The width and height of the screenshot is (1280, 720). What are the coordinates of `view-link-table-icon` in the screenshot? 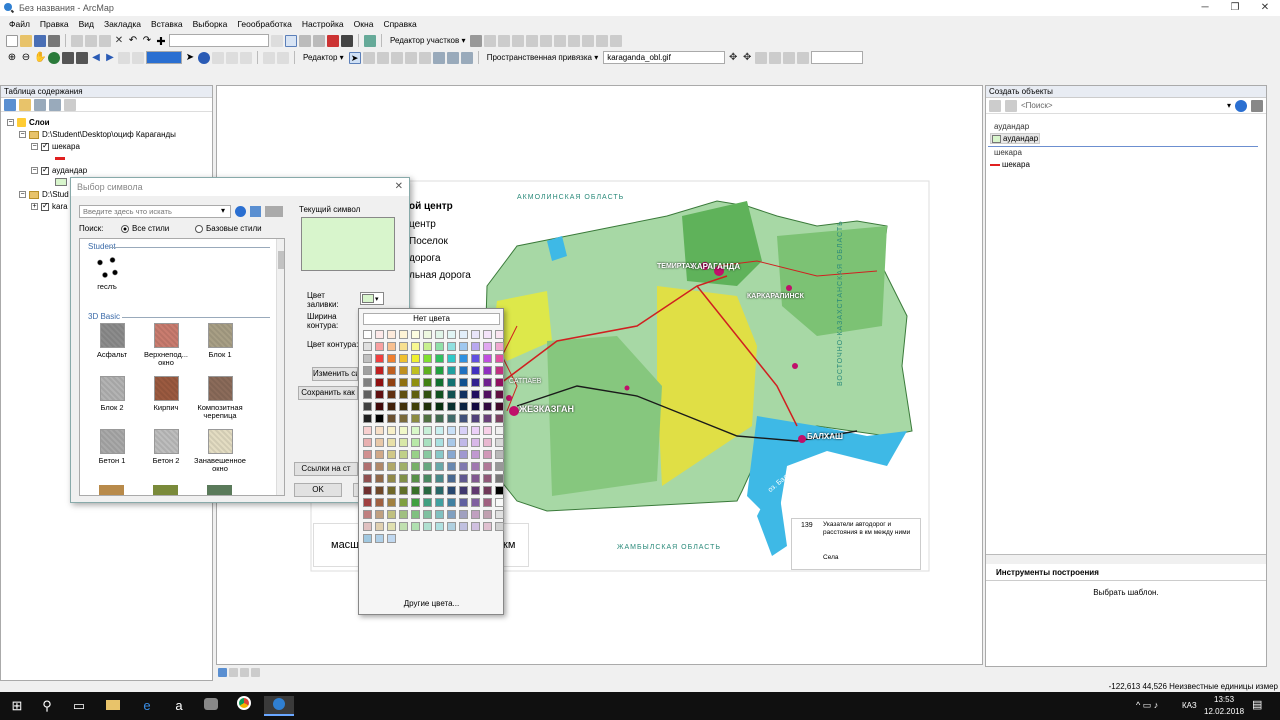 It's located at (789, 57).